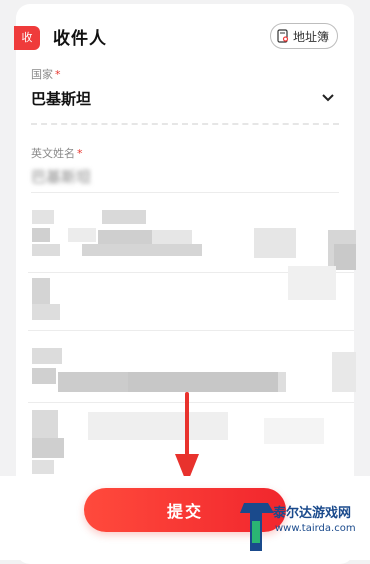 This screenshot has height=564, width=370. I want to click on english-name-input: 巴基斯坦, so click(61, 176).